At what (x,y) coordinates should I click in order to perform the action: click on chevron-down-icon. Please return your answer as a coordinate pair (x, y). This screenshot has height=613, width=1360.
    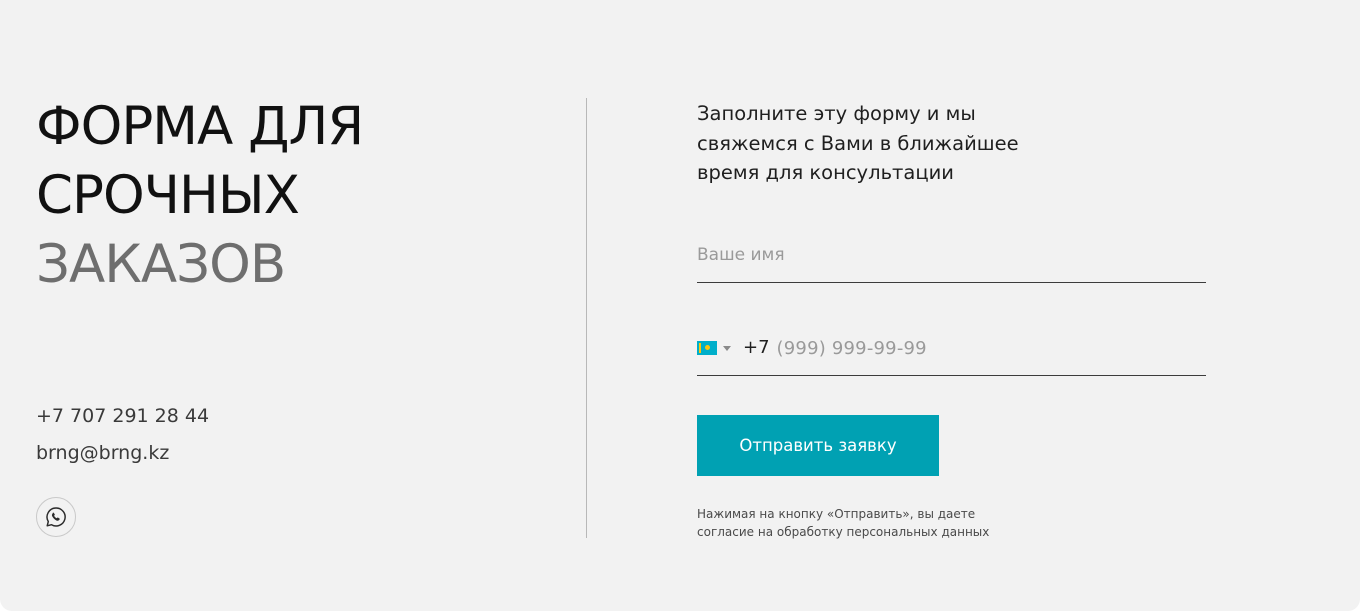
    Looking at the image, I should click on (727, 348).